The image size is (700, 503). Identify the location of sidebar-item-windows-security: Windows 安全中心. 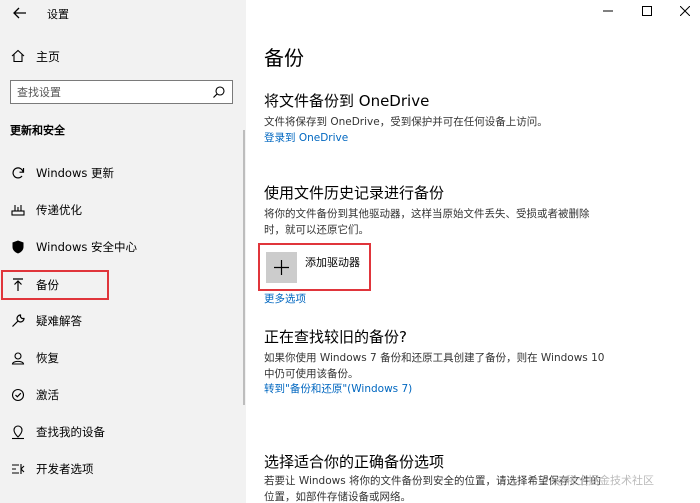
(125, 247).